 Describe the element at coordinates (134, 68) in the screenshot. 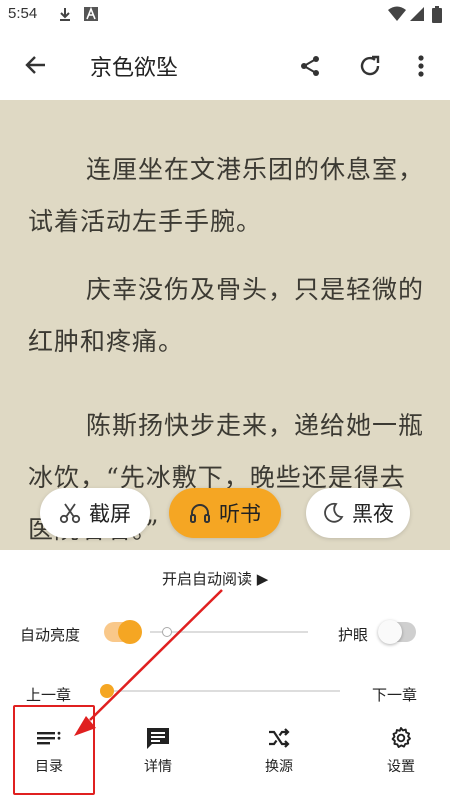

I see `book-title: 京色欲坠` at that location.